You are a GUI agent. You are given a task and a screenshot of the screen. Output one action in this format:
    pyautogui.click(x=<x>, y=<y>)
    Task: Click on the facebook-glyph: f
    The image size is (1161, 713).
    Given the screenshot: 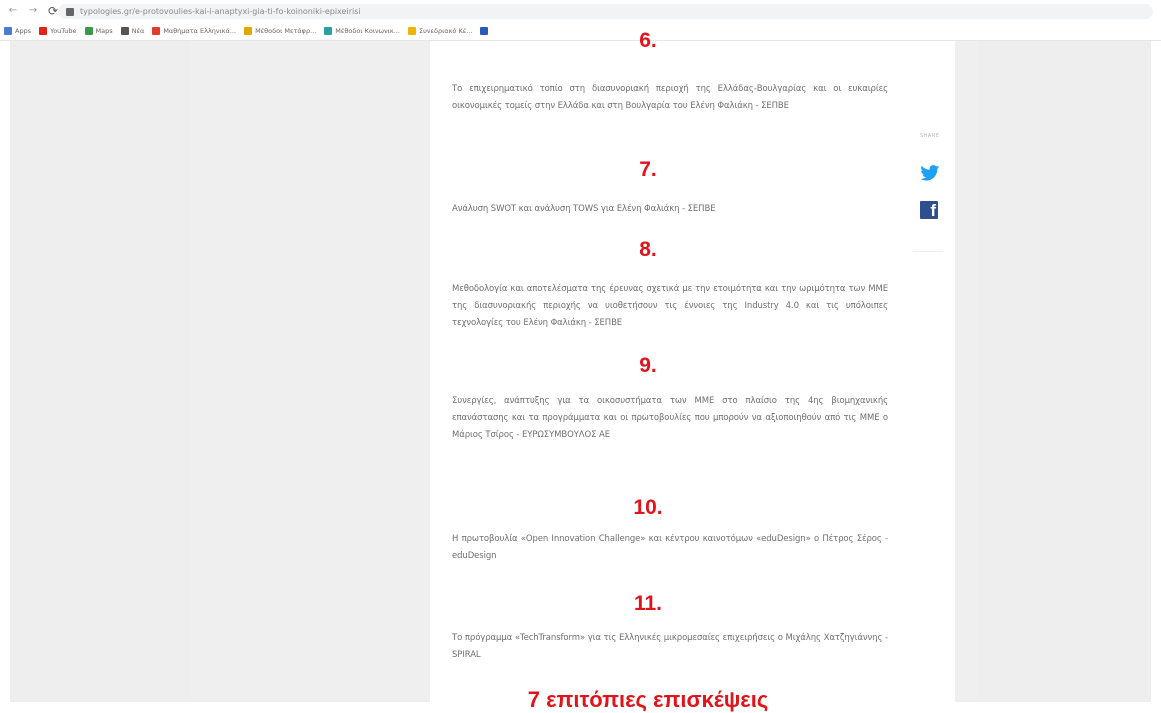 What is the action you would take?
    pyautogui.click(x=933, y=210)
    